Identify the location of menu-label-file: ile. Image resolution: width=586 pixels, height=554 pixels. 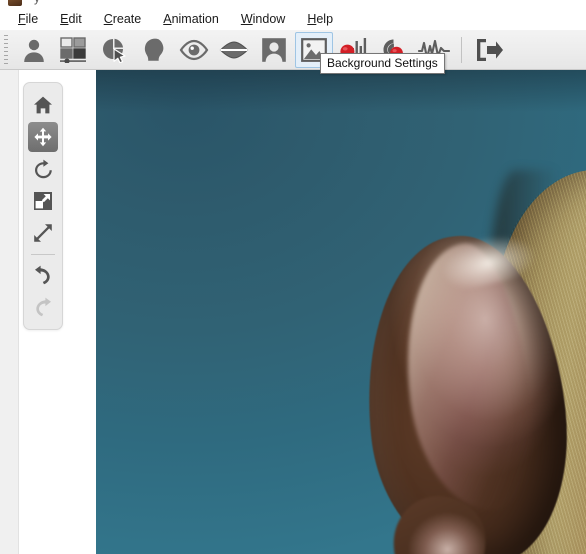
(32, 19).